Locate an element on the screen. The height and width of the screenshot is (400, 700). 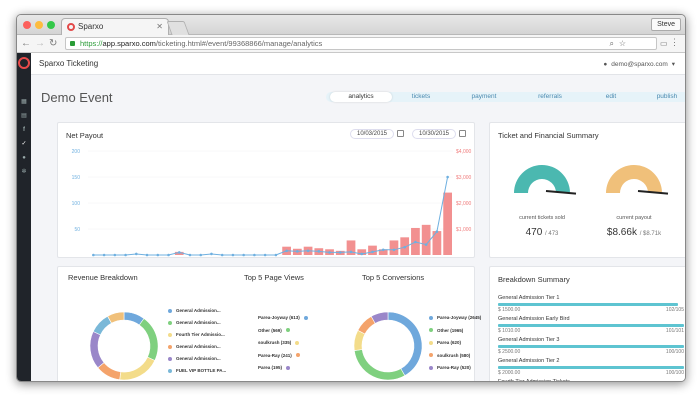
ticket-type-count: 102/105 is located at coordinates (674, 310).